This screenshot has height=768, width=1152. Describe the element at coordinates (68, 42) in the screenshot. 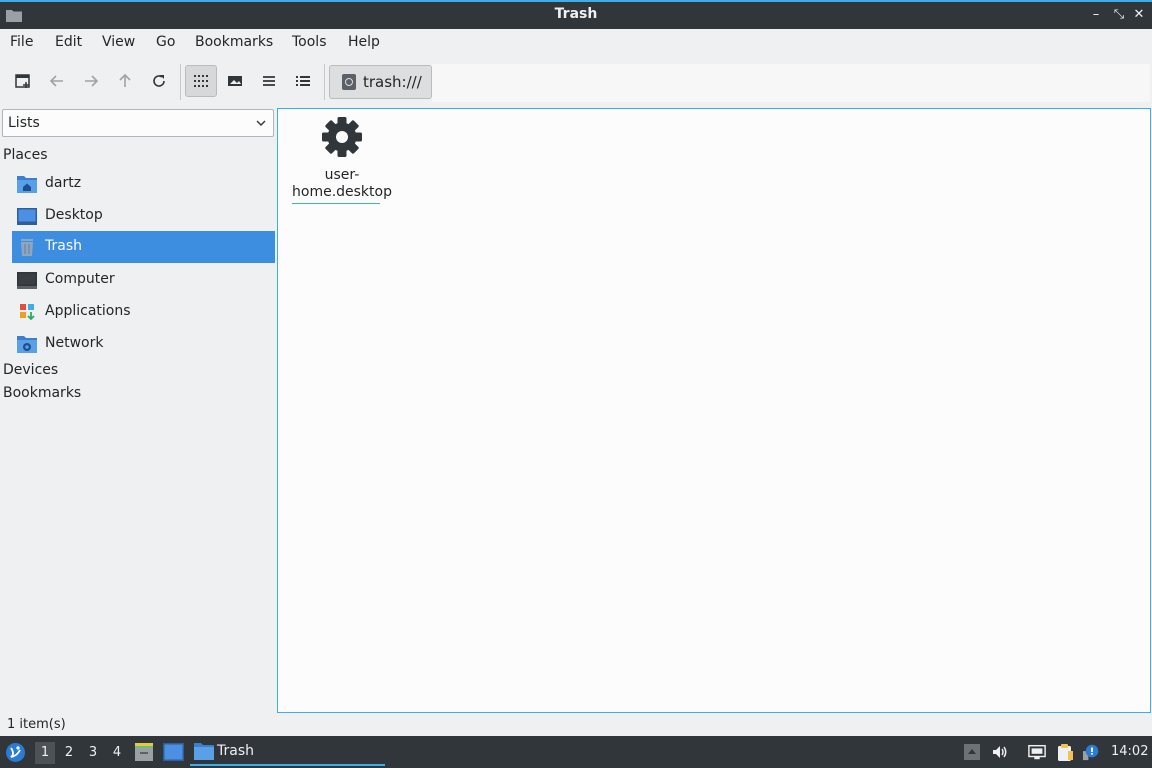

I see `menu-edit: Edit` at that location.